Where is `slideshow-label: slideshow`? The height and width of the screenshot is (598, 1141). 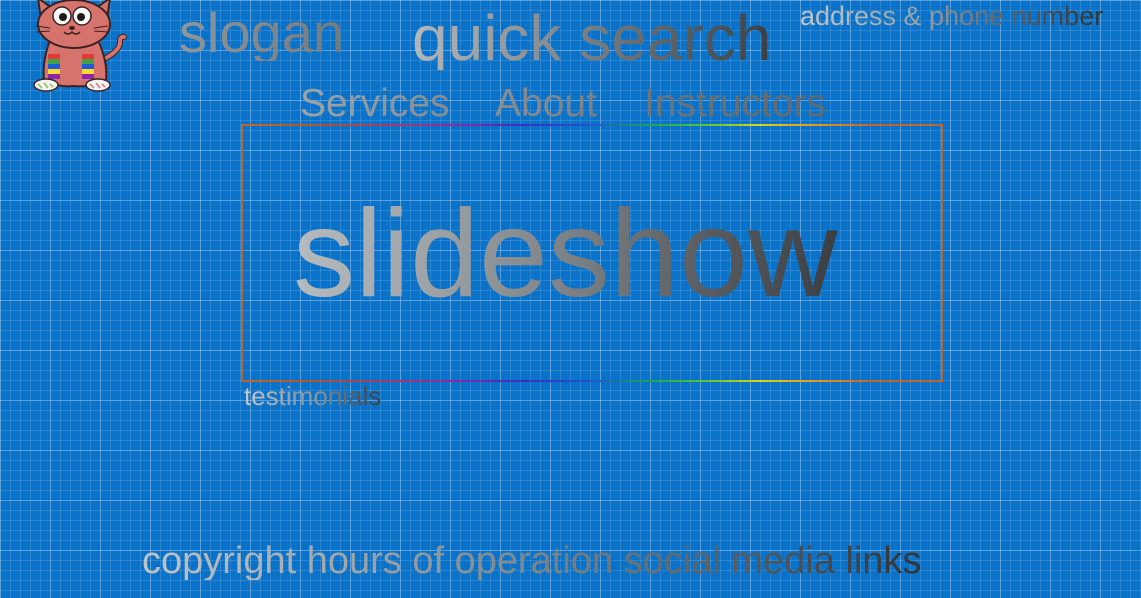 slideshow-label: slideshow is located at coordinates (565, 254).